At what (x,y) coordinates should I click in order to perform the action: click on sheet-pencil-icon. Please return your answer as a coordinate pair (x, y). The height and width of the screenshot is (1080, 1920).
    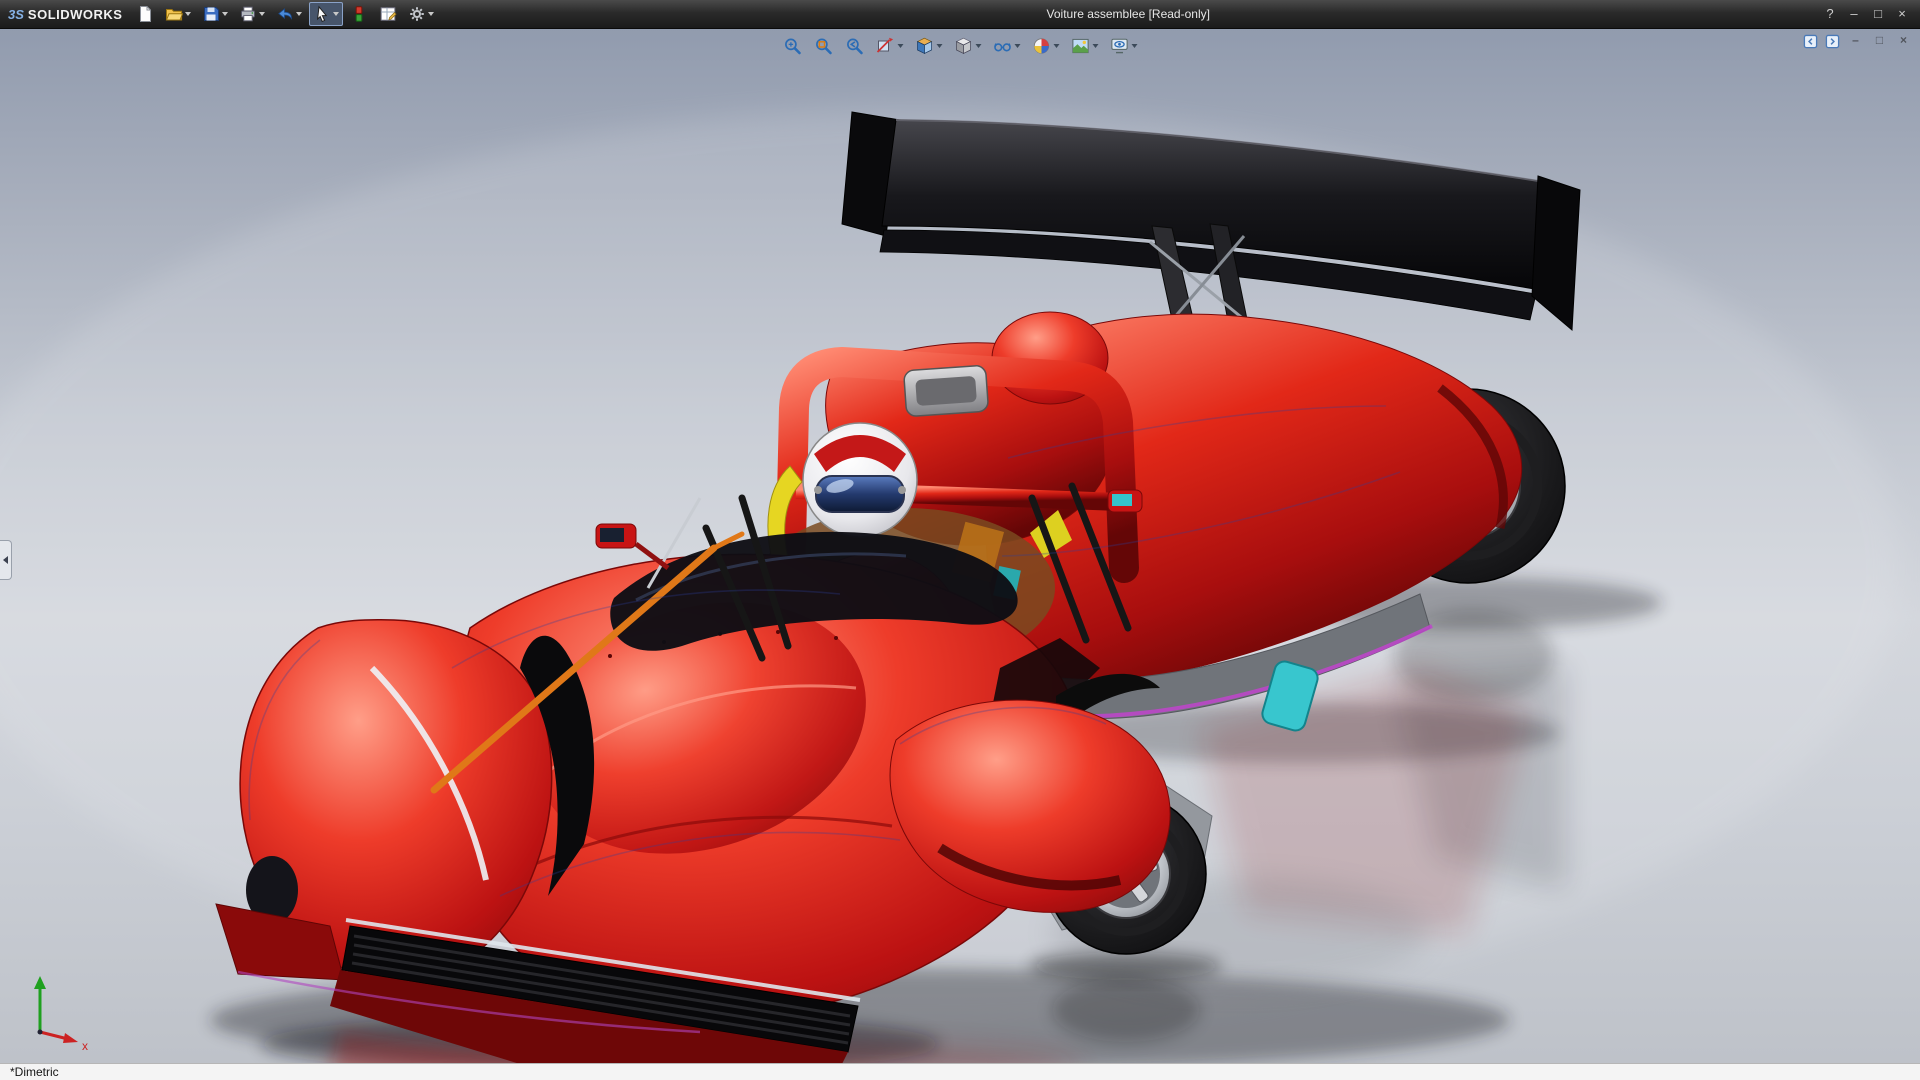
    Looking at the image, I should click on (389, 14).